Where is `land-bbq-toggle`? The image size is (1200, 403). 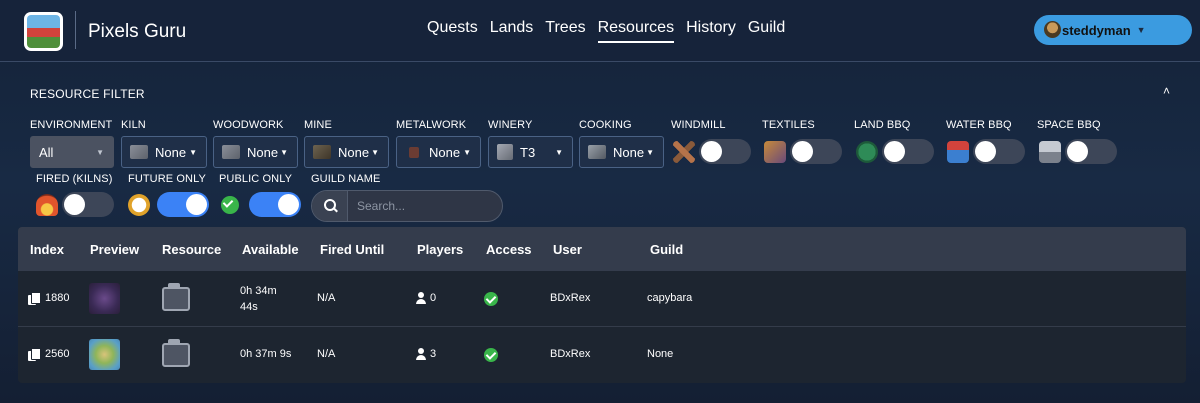
land-bbq-toggle is located at coordinates (908, 151).